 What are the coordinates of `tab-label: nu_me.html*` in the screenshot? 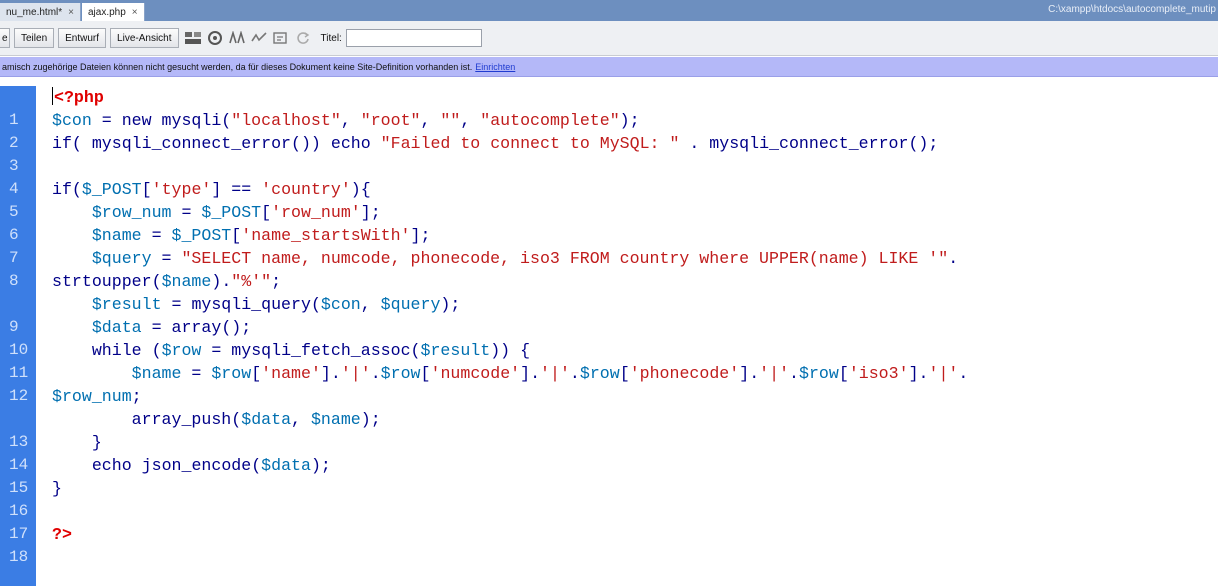 It's located at (34, 12).